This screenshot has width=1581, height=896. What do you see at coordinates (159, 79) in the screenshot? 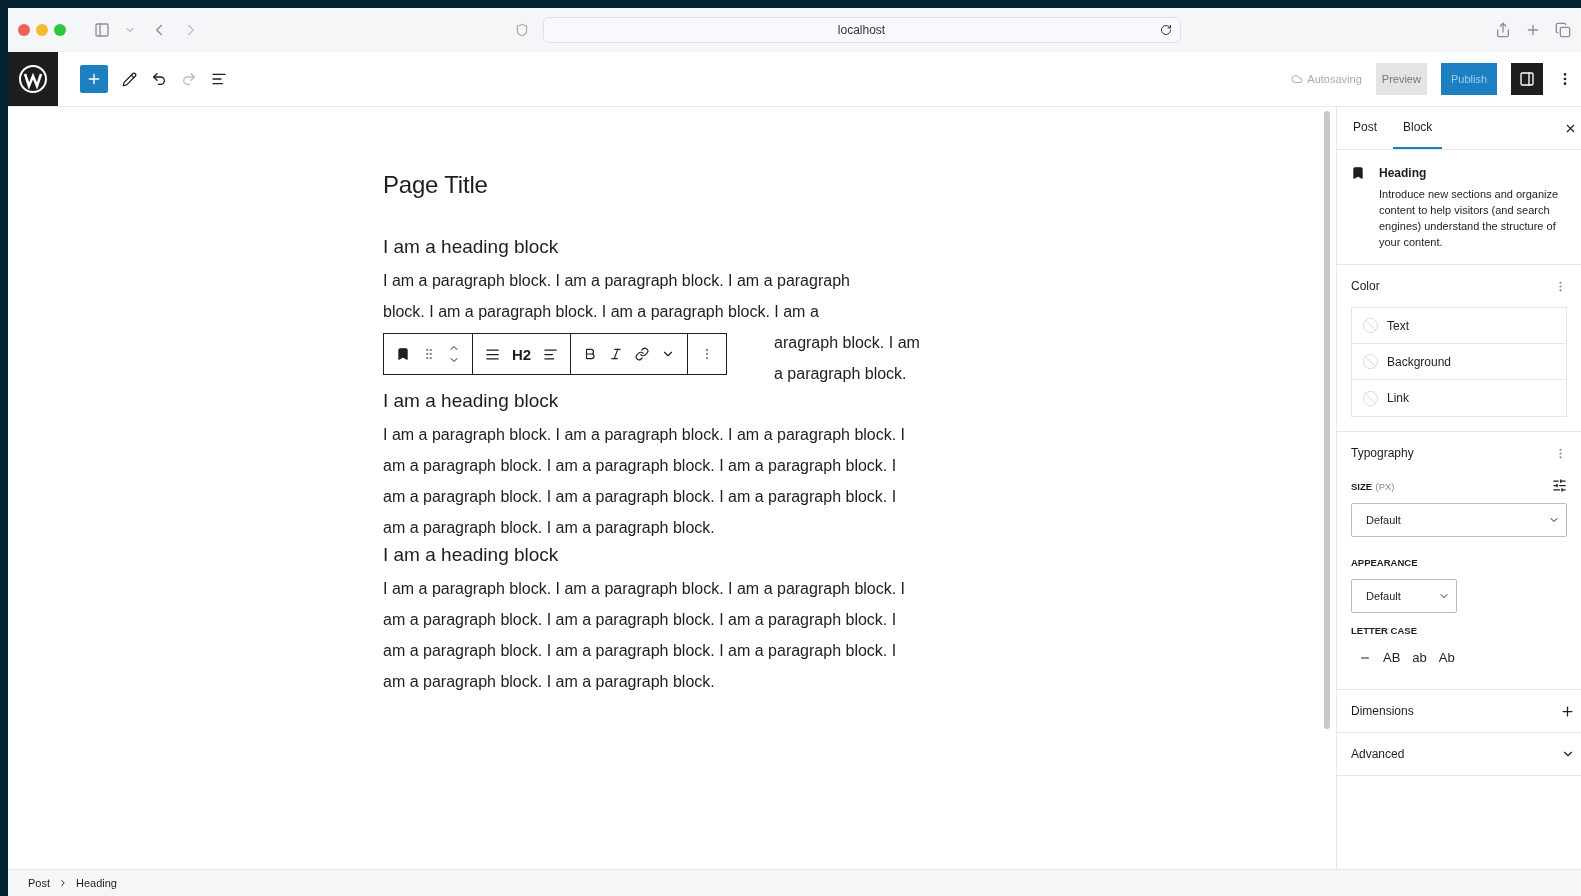
I see `undo-icon` at bounding box center [159, 79].